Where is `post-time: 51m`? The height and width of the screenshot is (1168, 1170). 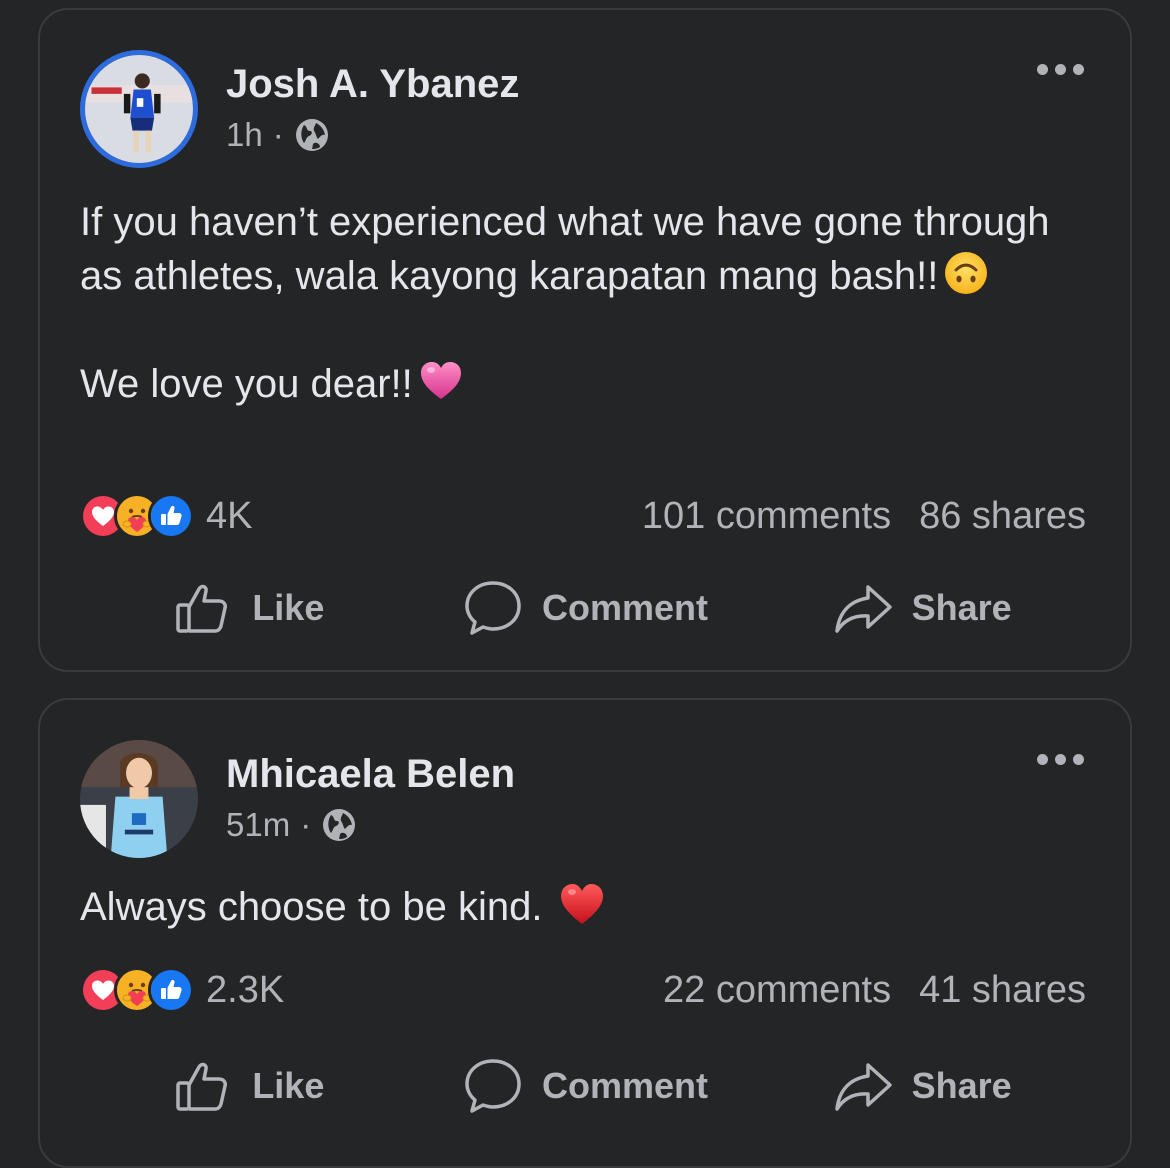 post-time: 51m is located at coordinates (258, 825).